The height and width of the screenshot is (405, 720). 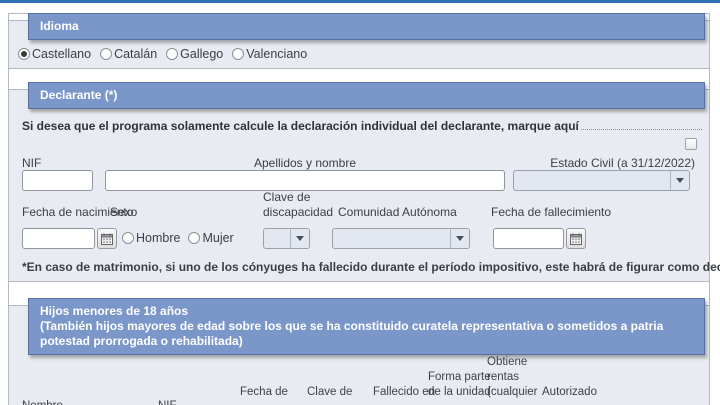 What do you see at coordinates (528, 238) in the screenshot?
I see `fecha-fallecimiento-input` at bounding box center [528, 238].